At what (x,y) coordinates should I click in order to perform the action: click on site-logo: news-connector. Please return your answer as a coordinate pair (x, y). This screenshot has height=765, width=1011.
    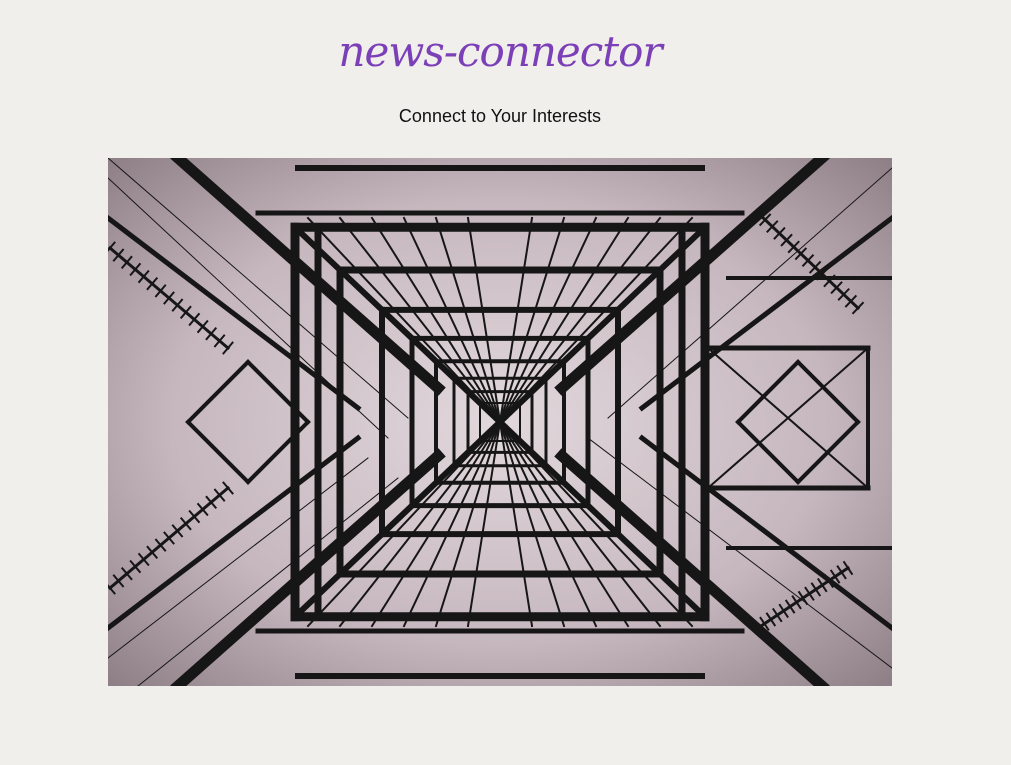
    Looking at the image, I should click on (500, 52).